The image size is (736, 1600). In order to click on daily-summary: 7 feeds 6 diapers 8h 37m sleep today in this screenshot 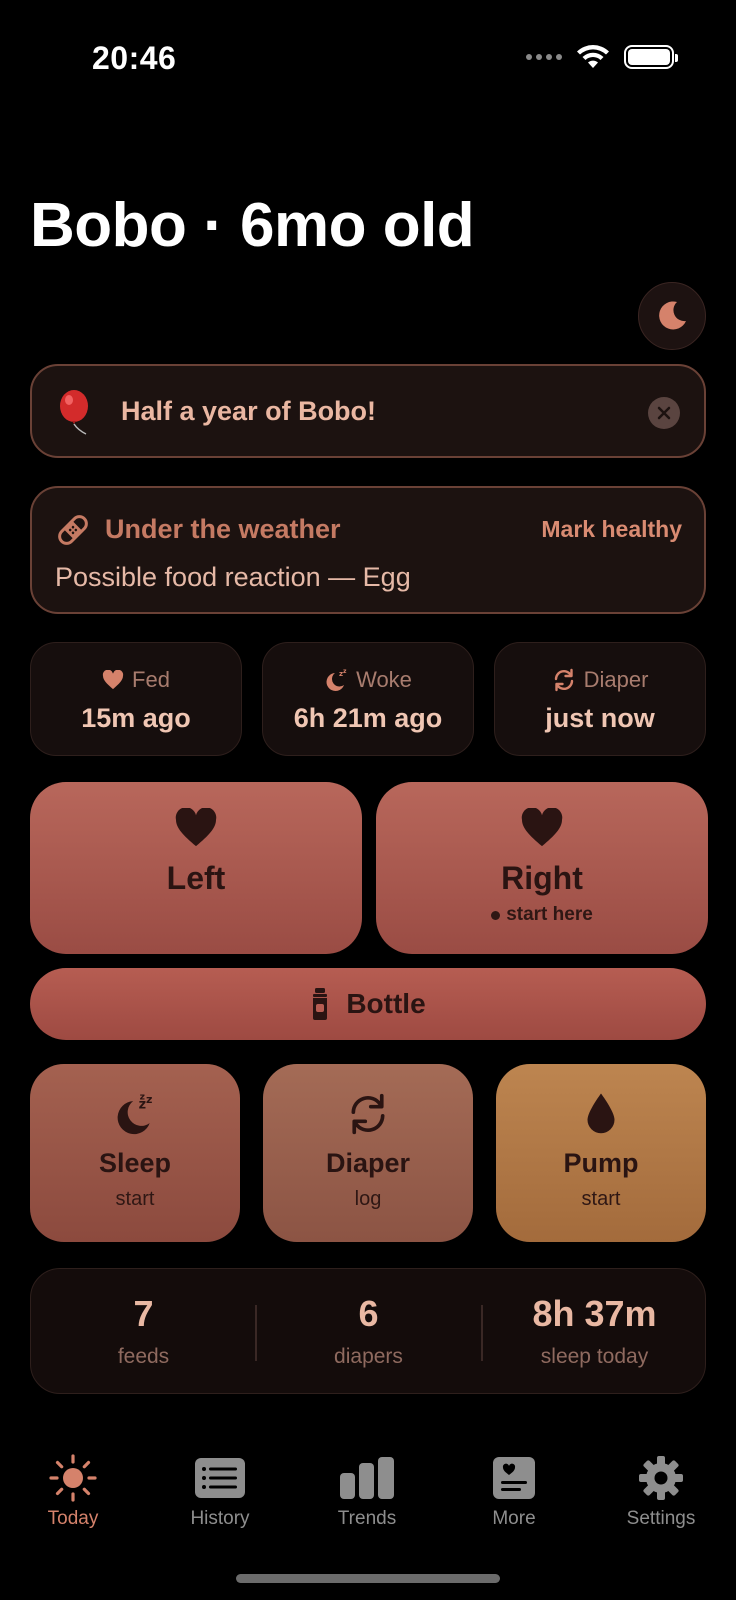, I will do `click(368, 1331)`.